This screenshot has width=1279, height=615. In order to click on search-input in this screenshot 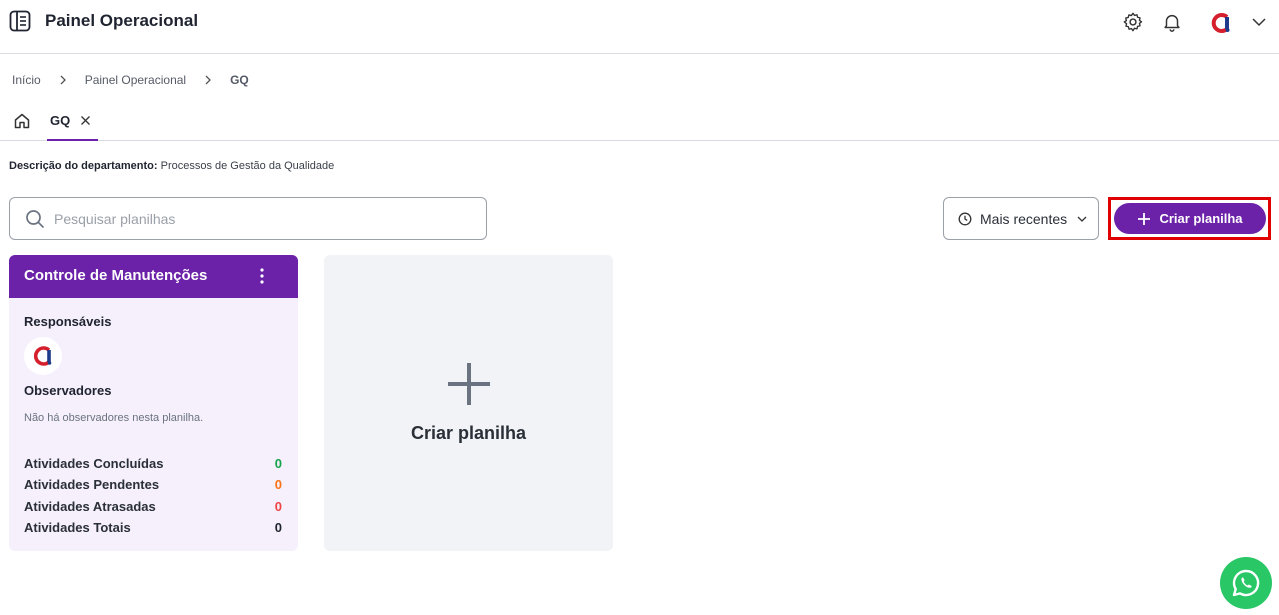, I will do `click(264, 218)`.